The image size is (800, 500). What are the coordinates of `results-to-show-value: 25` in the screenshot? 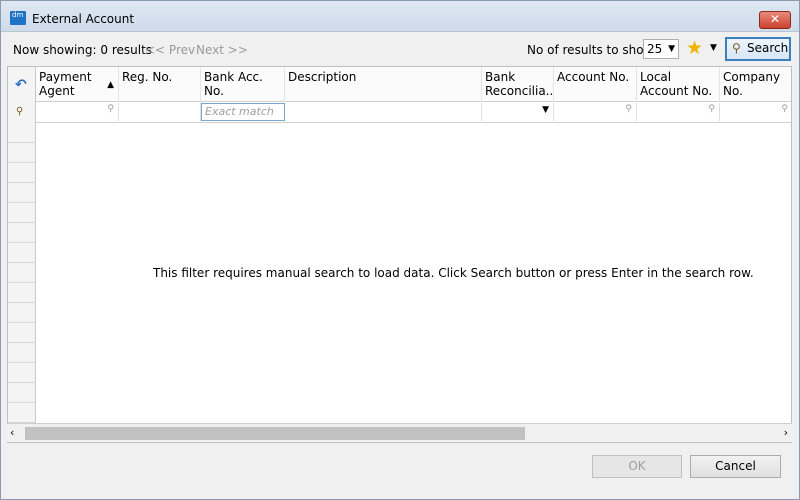 It's located at (655, 49).